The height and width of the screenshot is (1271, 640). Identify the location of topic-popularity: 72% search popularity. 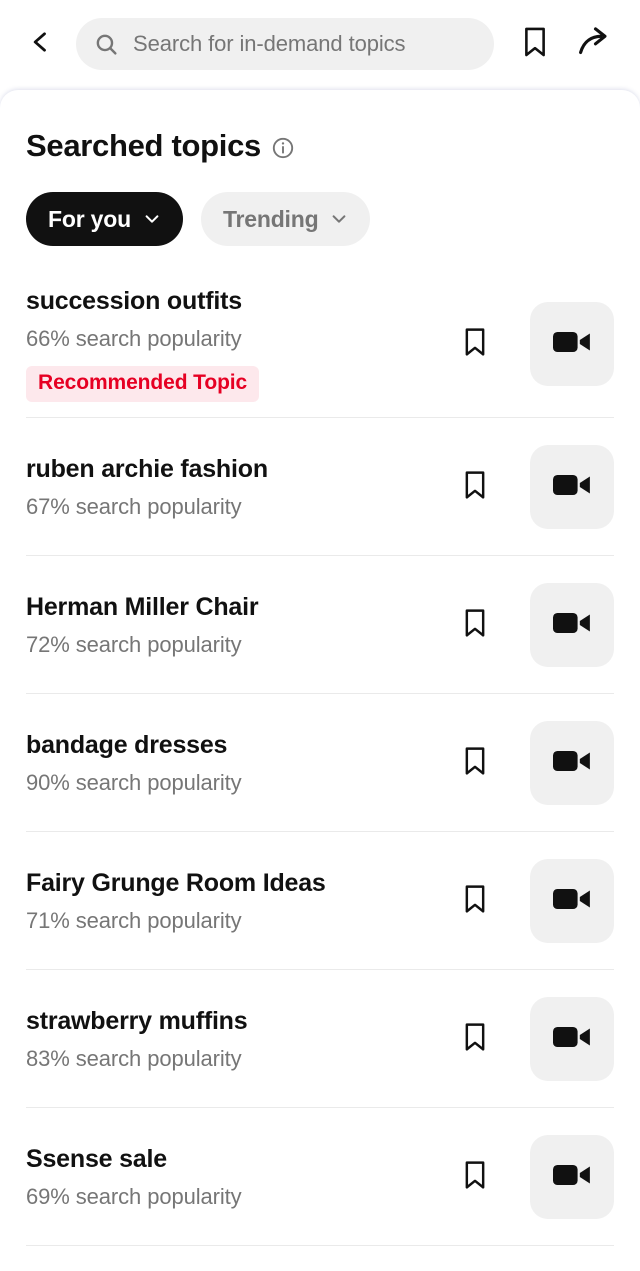
(134, 644).